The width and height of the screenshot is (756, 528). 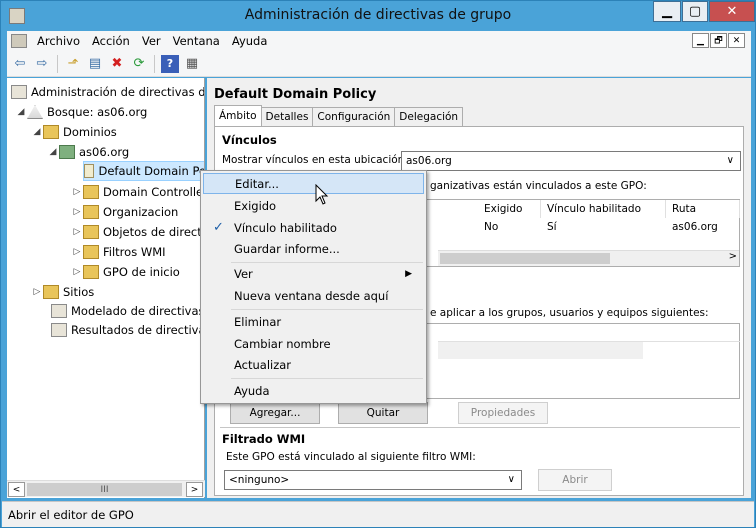 I want to click on cell-habilitado: Sí, so click(x=552, y=226).